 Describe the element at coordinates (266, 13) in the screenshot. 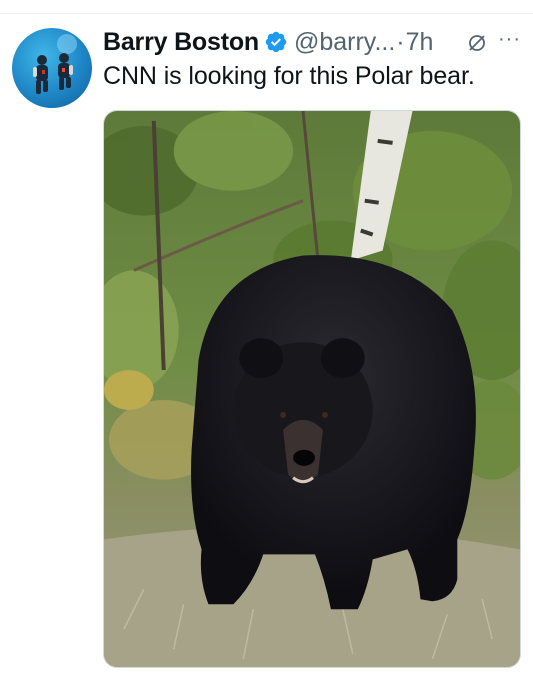

I see `top-divider` at that location.